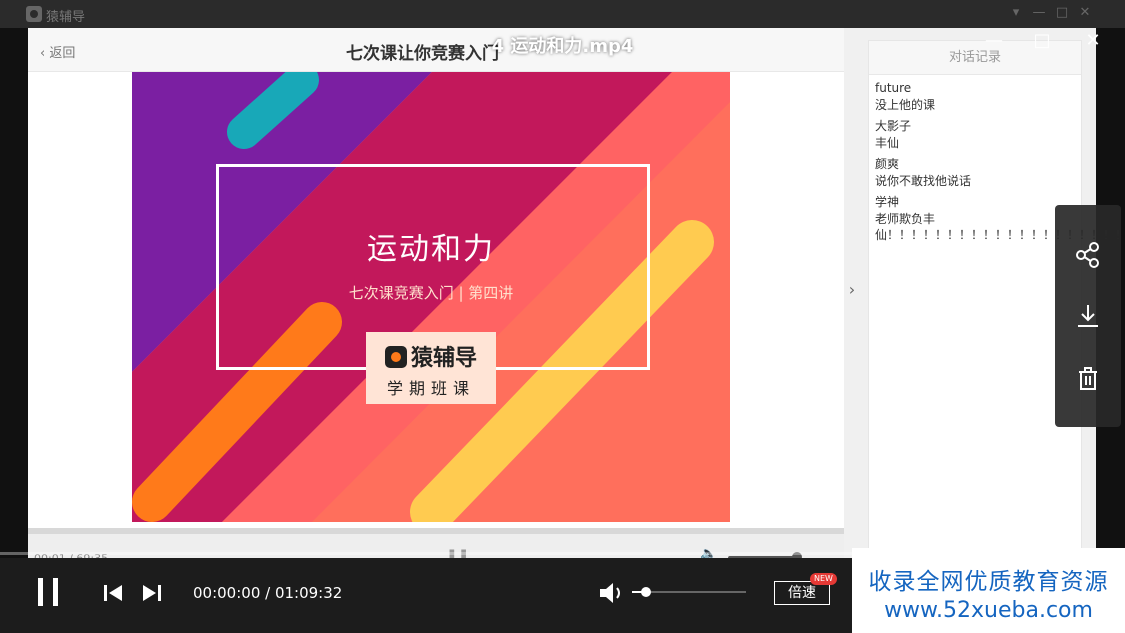 The width and height of the screenshot is (1125, 633). I want to click on volume-slider, so click(689, 592).